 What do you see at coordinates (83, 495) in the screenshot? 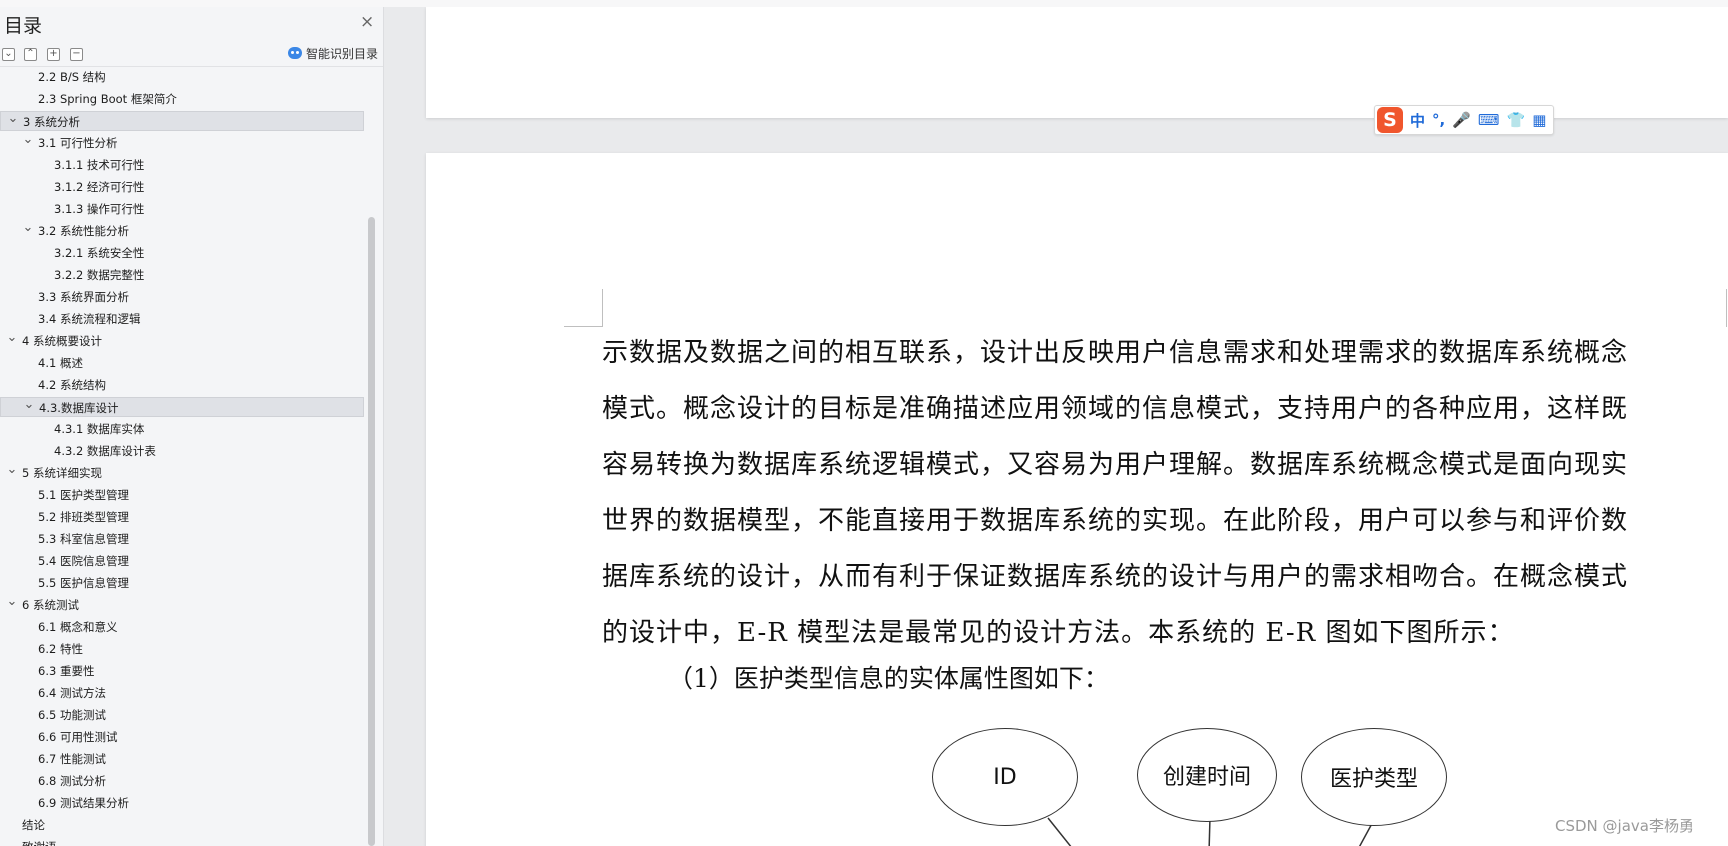
I see `toc-item-label: 5.1 医护类型管理` at bounding box center [83, 495].